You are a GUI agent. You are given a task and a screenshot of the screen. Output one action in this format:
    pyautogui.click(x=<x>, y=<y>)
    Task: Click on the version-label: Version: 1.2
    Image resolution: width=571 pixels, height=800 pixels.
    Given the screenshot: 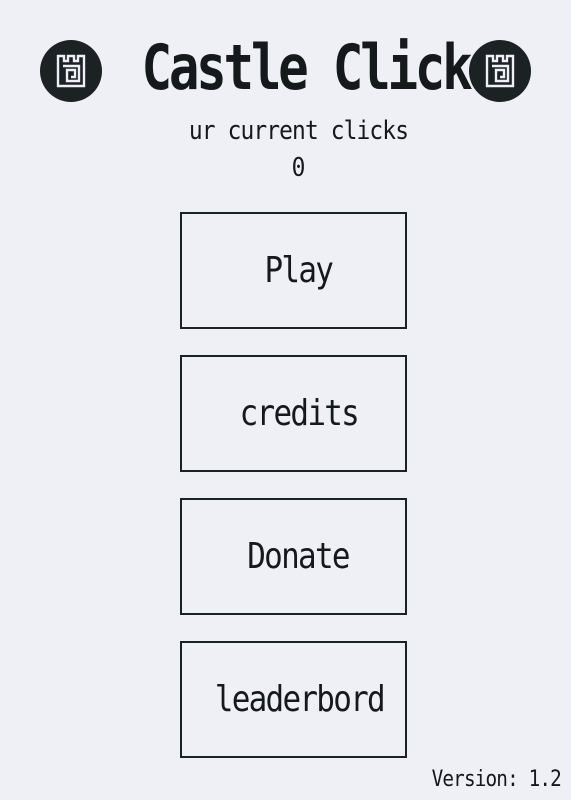 What is the action you would take?
    pyautogui.click(x=496, y=779)
    